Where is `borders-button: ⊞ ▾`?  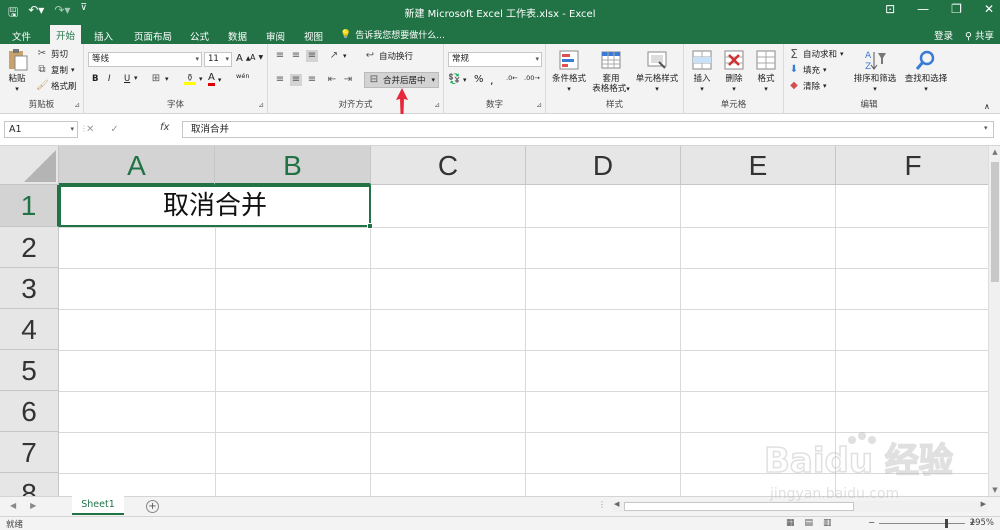 borders-button: ⊞ ▾ is located at coordinates (159, 79).